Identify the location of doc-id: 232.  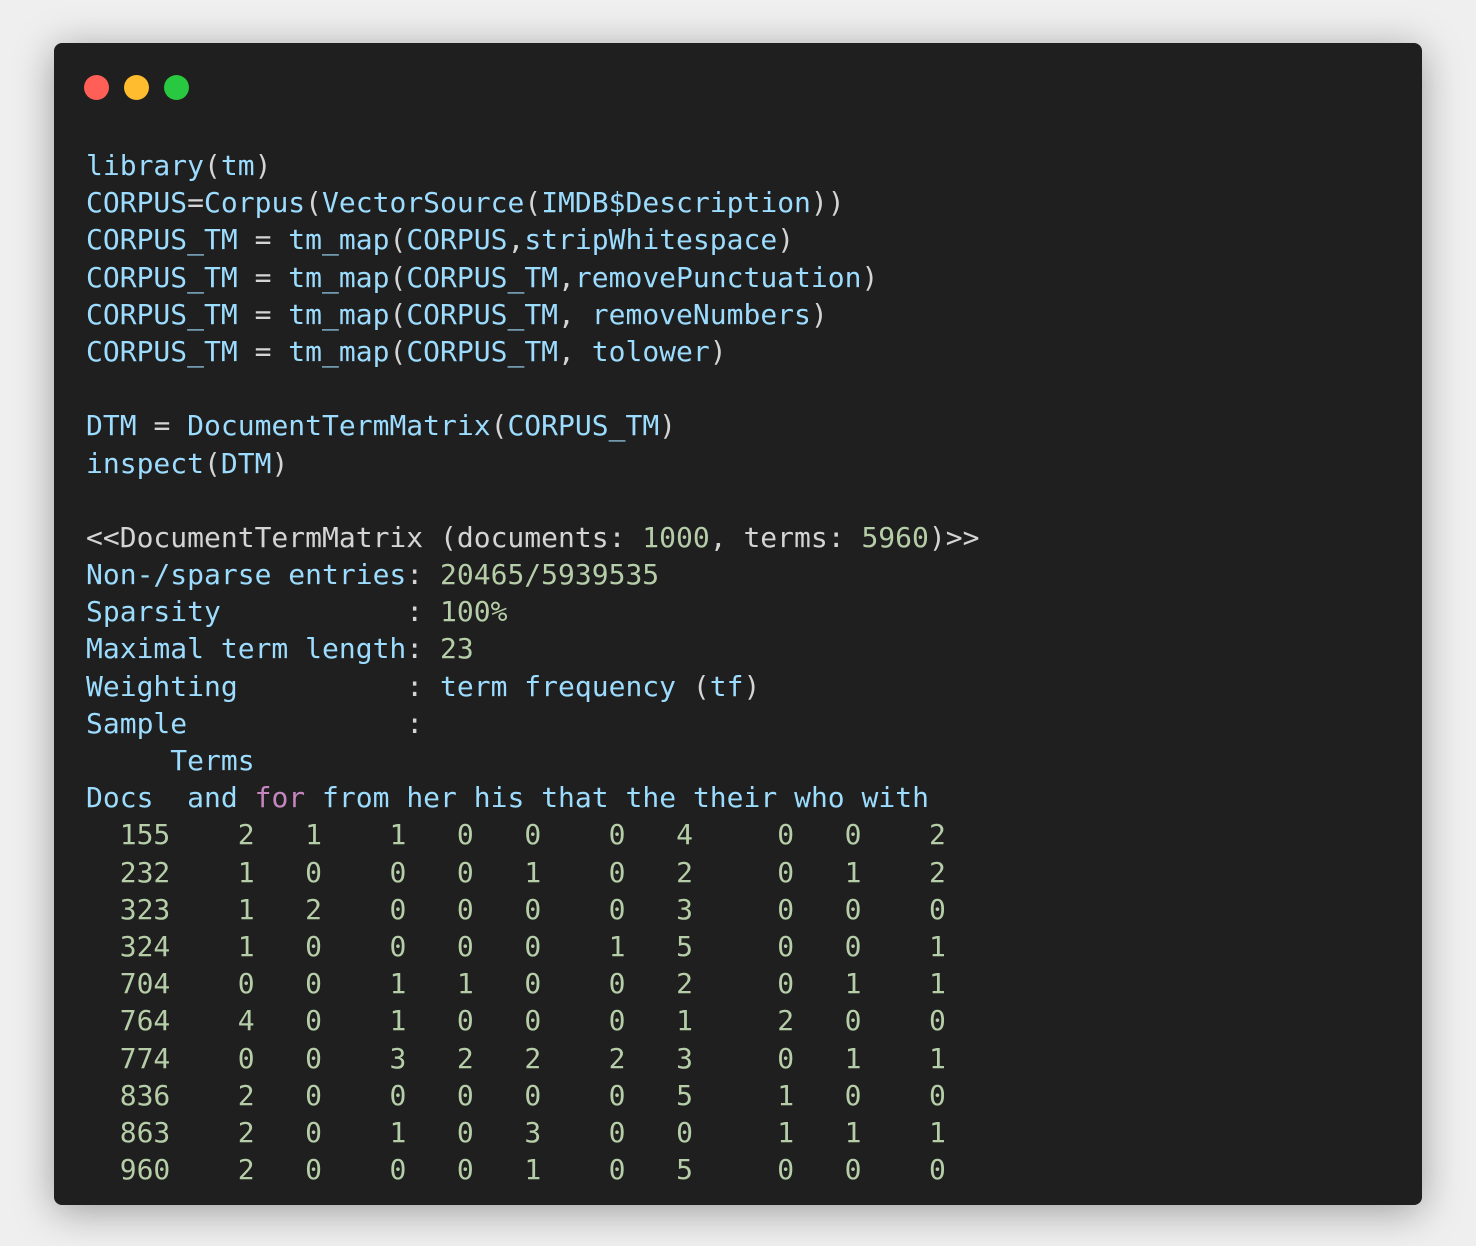
(128, 872).